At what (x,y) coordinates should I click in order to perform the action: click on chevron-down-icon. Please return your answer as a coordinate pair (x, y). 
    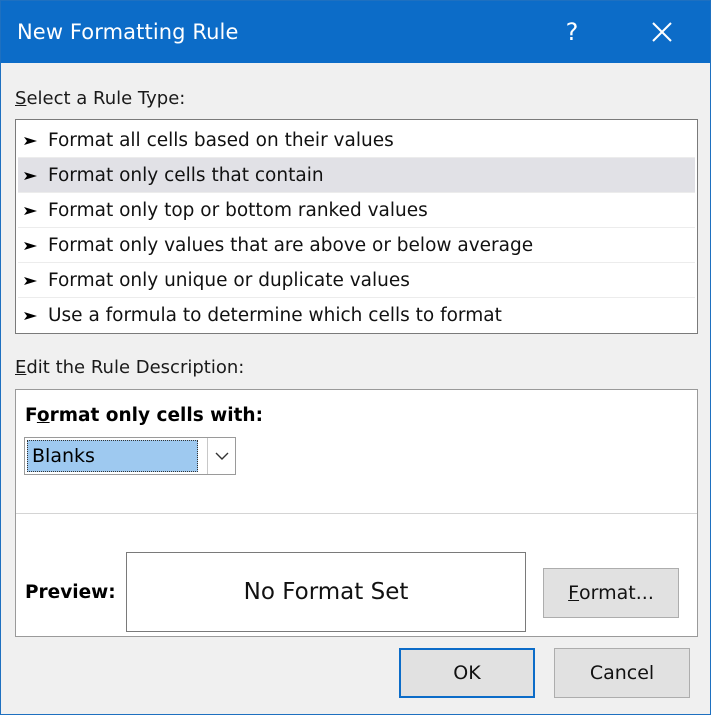
    Looking at the image, I should click on (221, 456).